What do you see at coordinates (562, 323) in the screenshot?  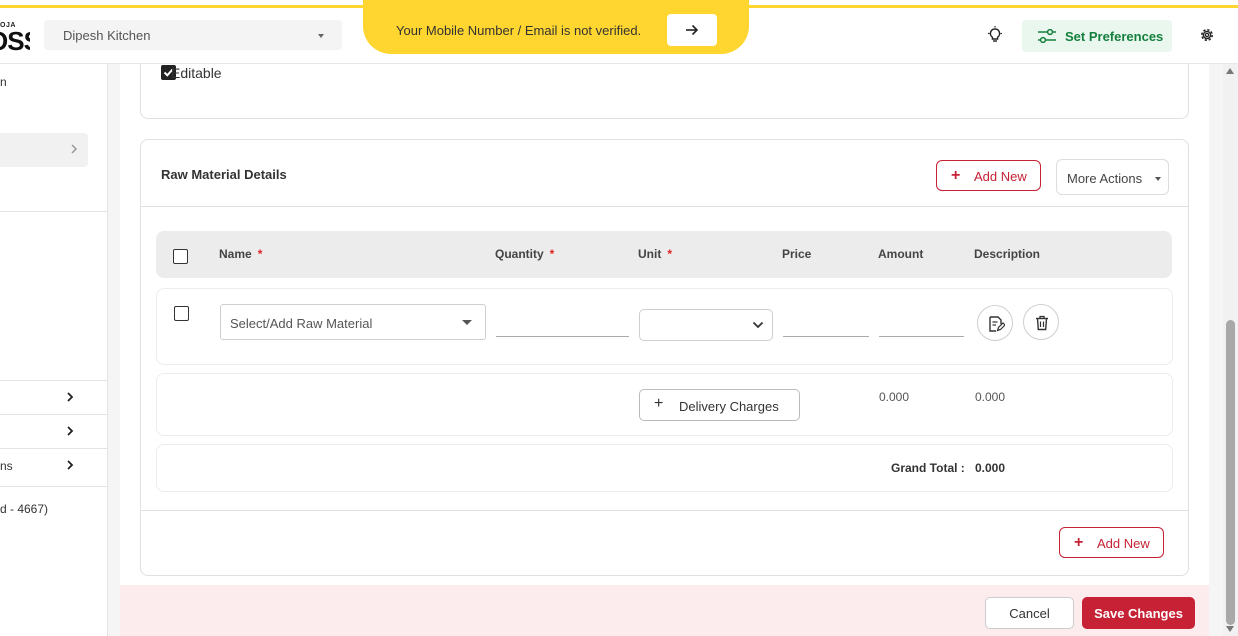 I see `quantity-input` at bounding box center [562, 323].